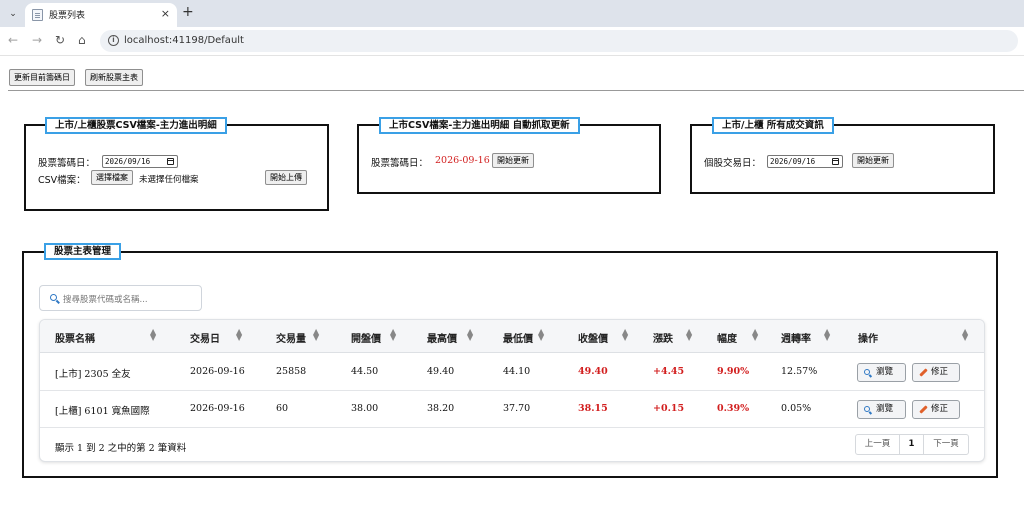 The height and width of the screenshot is (511, 1024). I want to click on col-header-open: 開盤價, so click(366, 337).